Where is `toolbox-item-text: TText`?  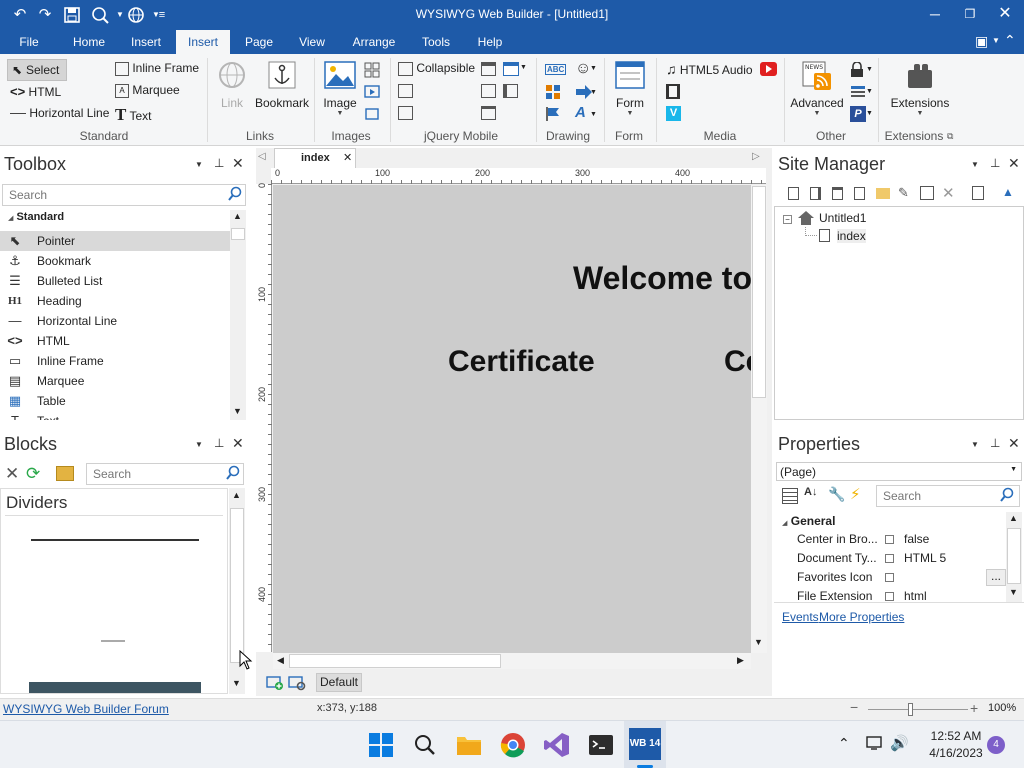 toolbox-item-text: TText is located at coordinates (115, 415).